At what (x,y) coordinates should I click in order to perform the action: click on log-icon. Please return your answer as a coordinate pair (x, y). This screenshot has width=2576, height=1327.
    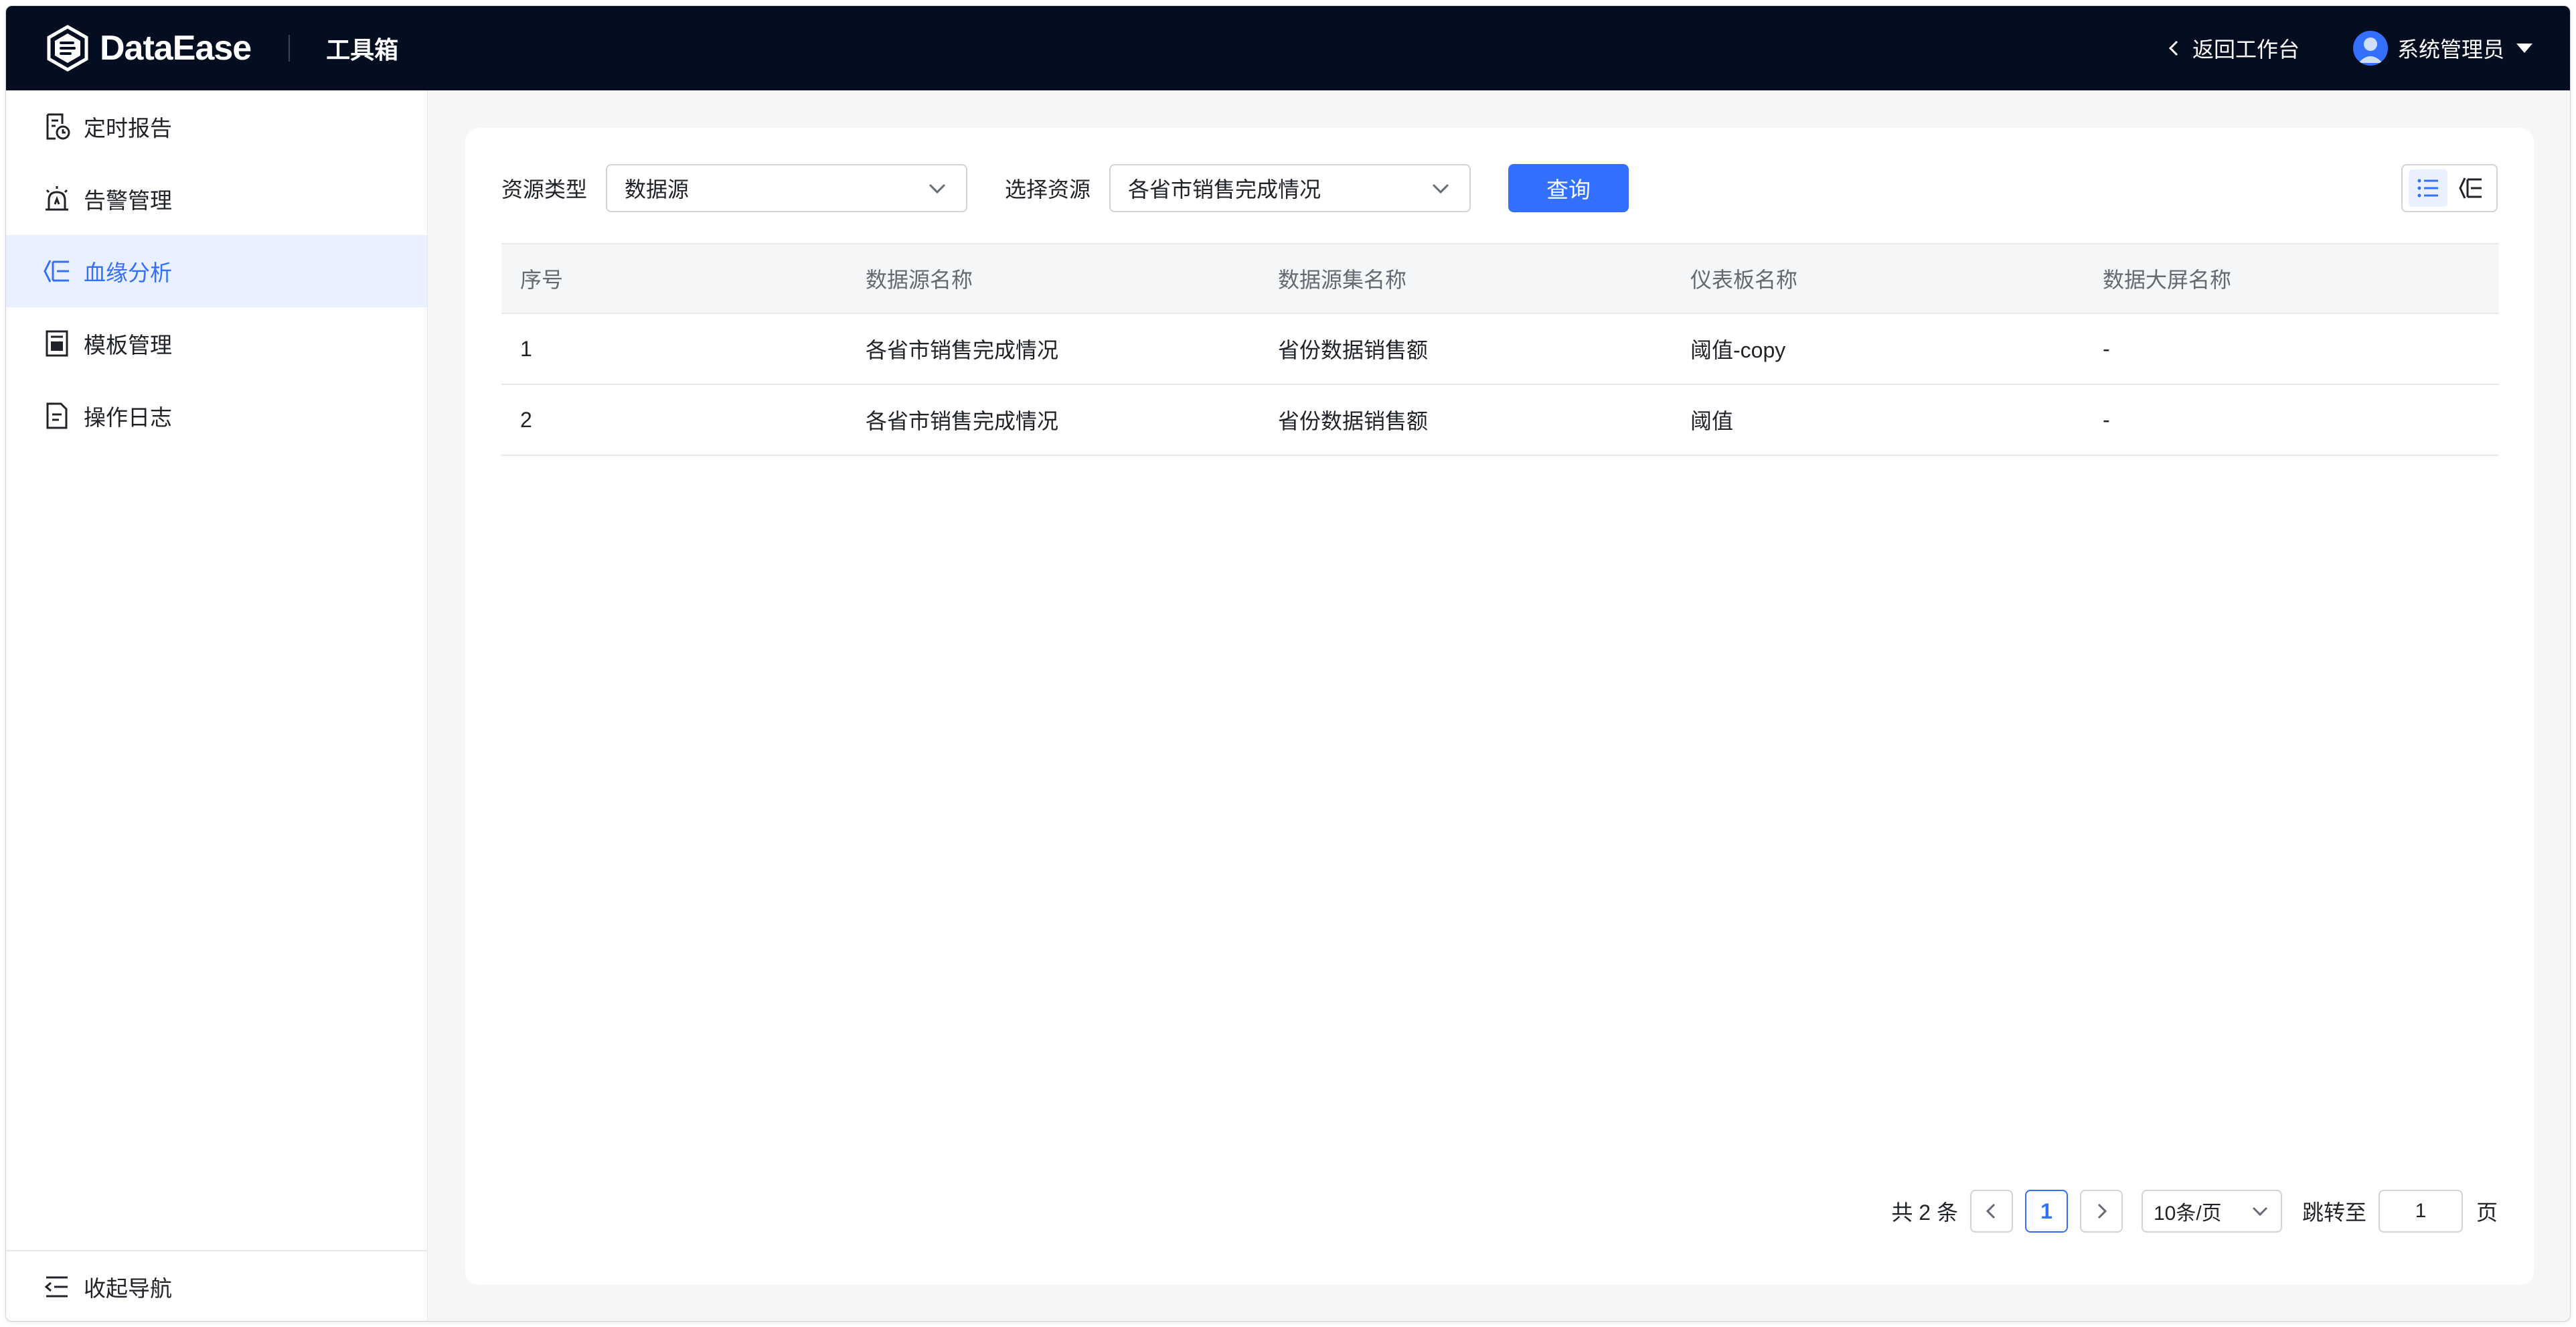
    Looking at the image, I should click on (57, 415).